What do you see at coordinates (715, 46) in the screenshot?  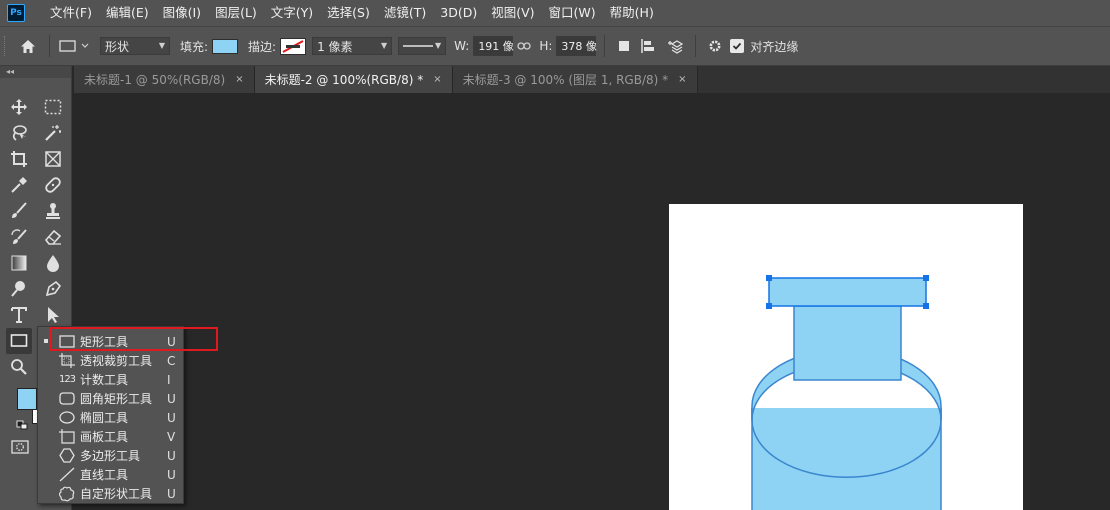 I see `gear-icon` at bounding box center [715, 46].